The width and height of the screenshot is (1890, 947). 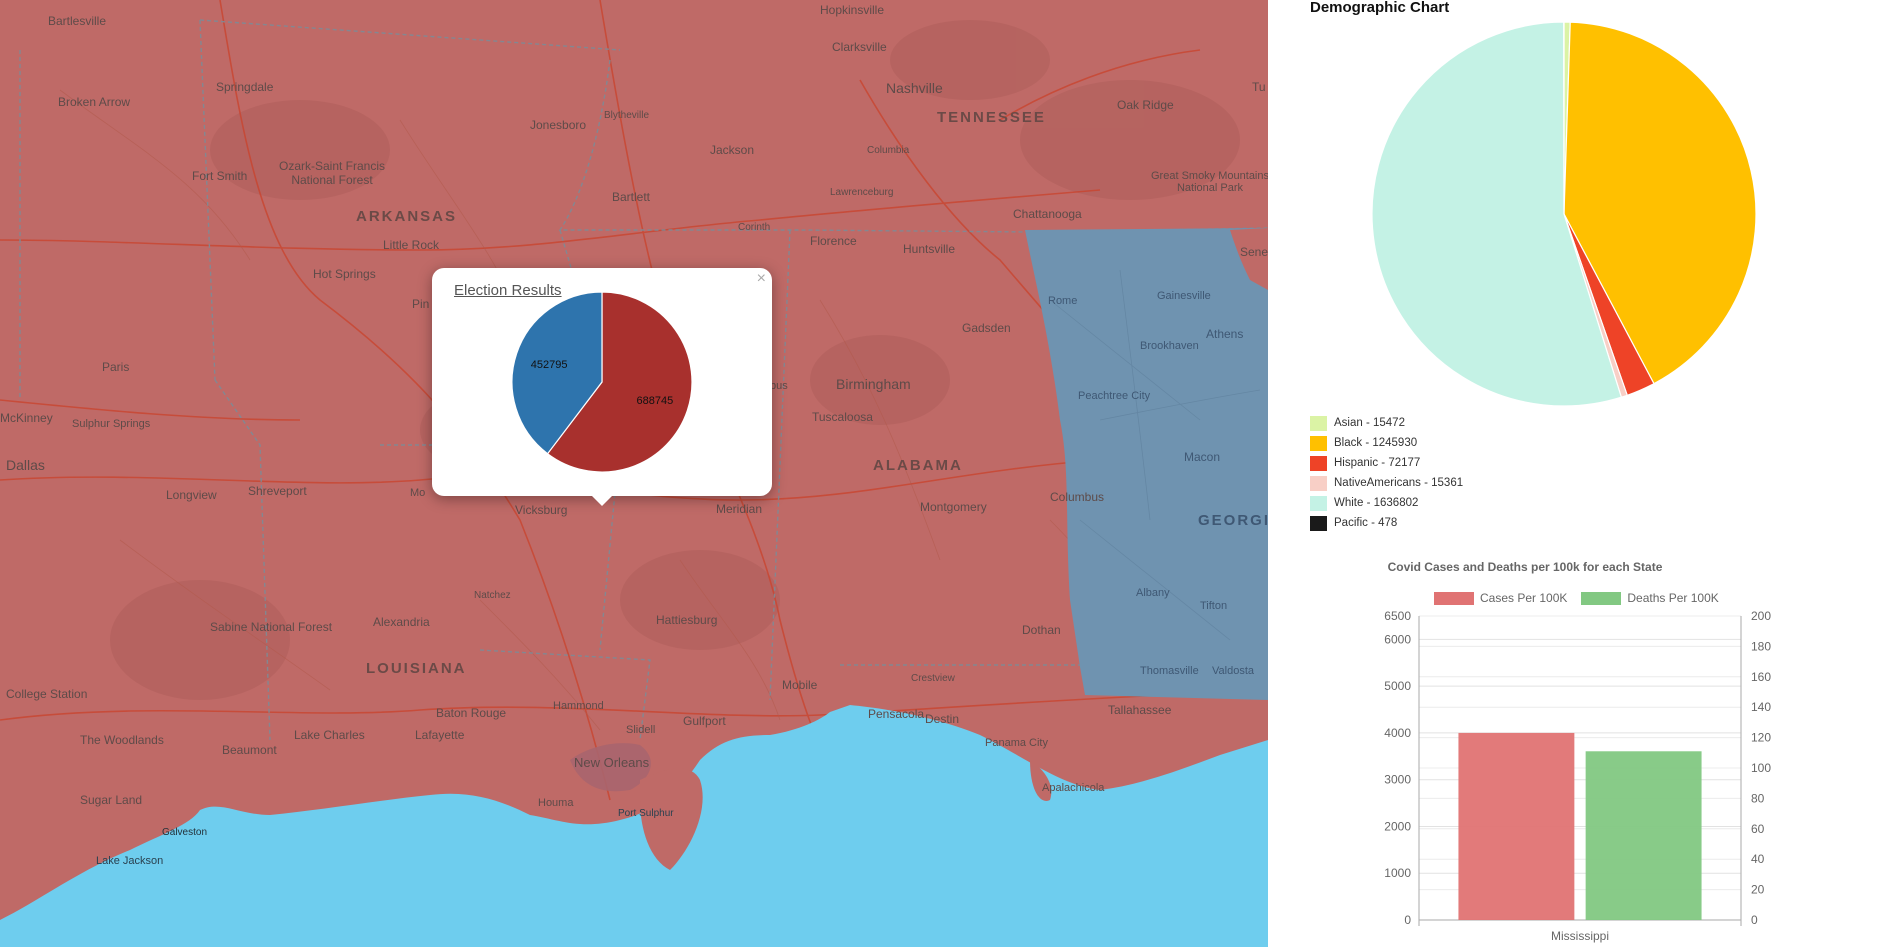 What do you see at coordinates (47, 694) in the screenshot?
I see `city-label: College Station` at bounding box center [47, 694].